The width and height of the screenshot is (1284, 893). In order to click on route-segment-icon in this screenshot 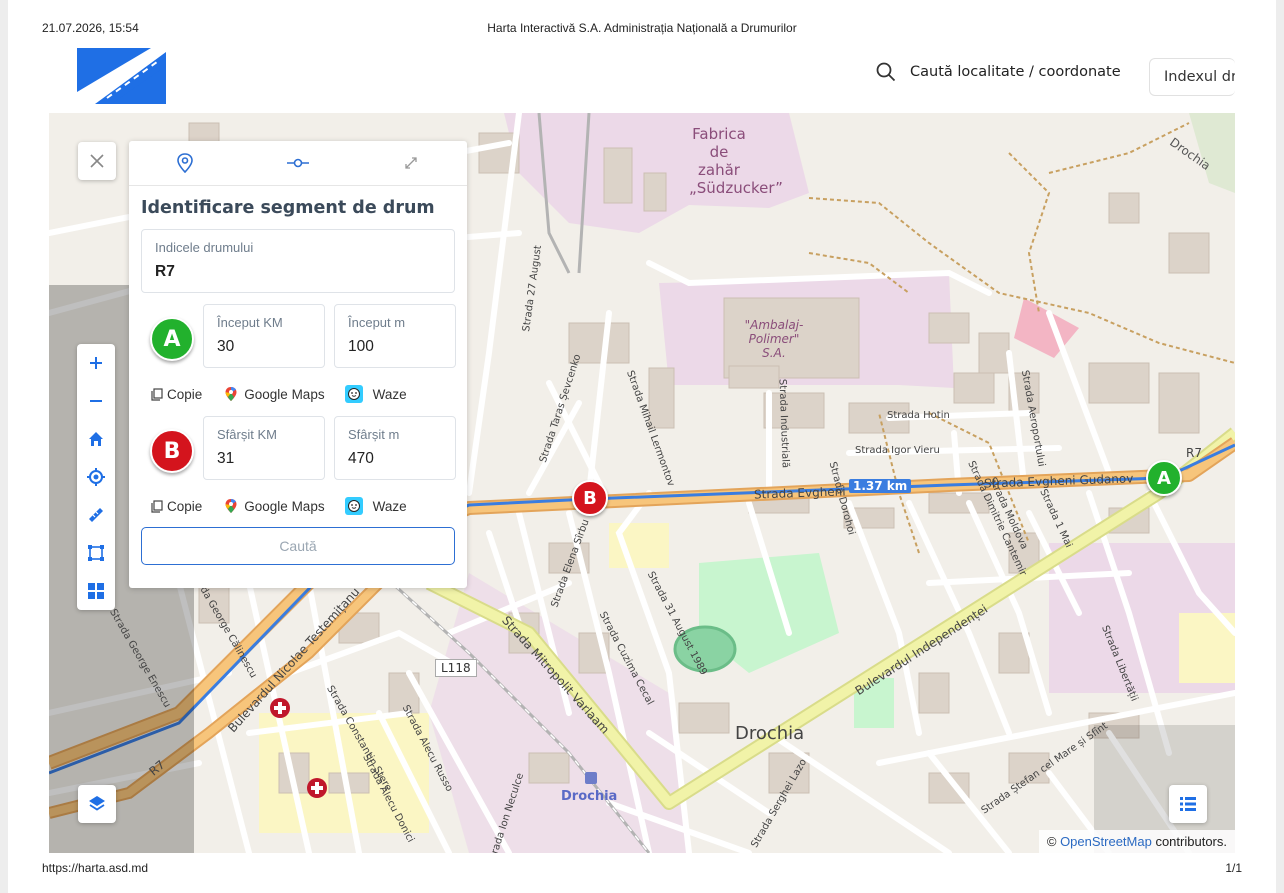, I will do `click(298, 163)`.